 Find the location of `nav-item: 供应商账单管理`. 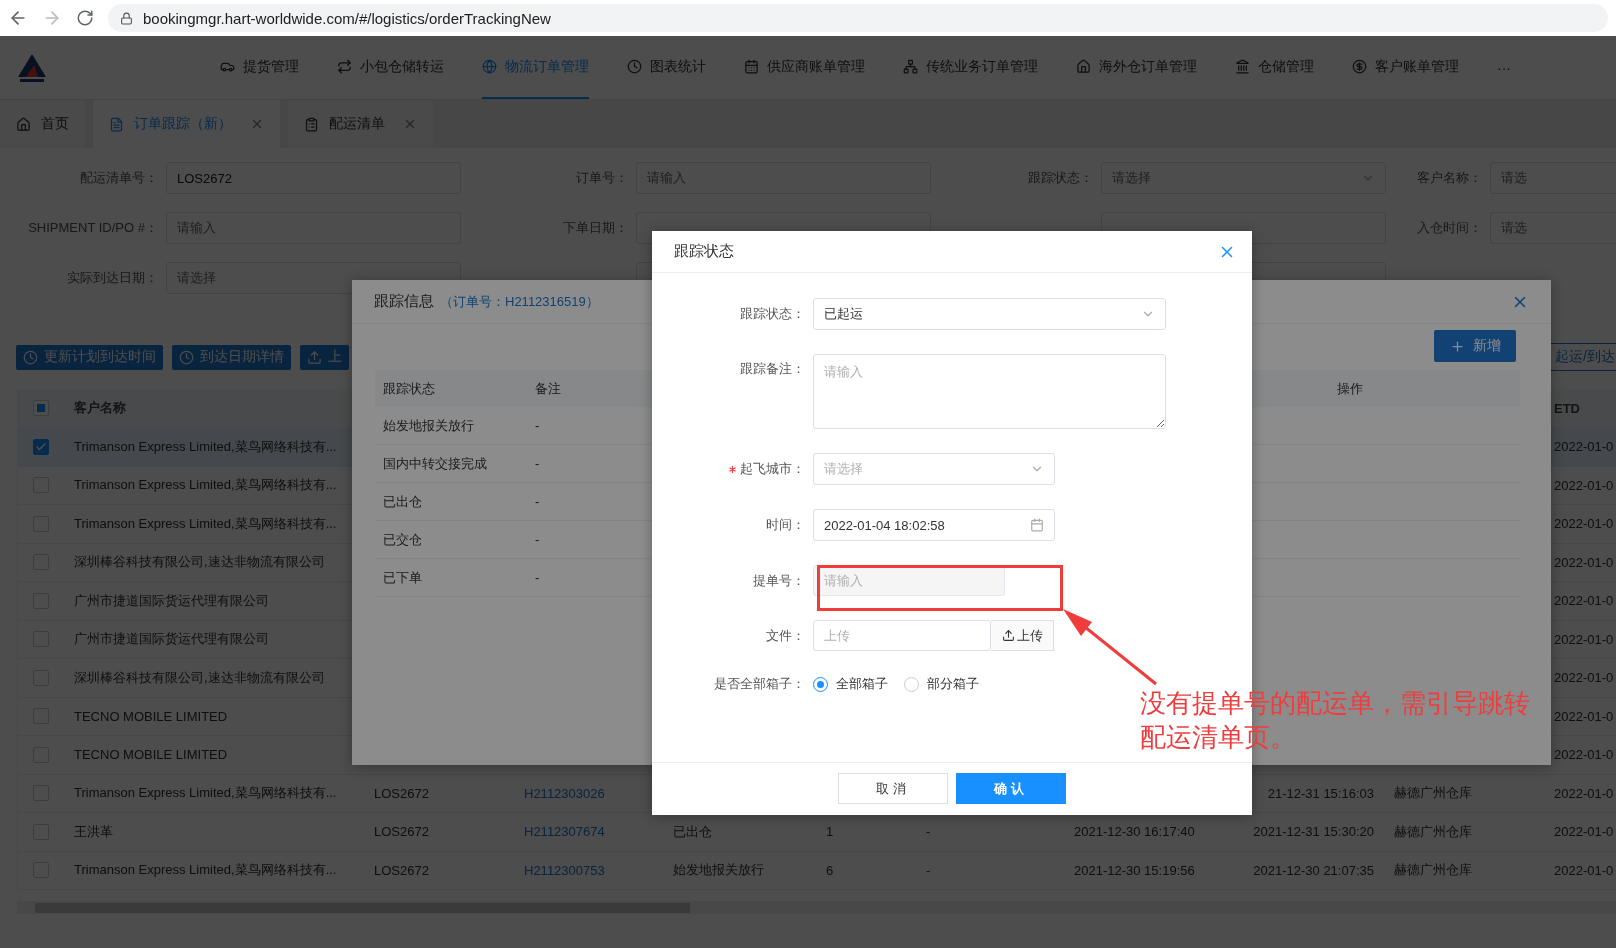

nav-item: 供应商账单管理 is located at coordinates (804, 67).